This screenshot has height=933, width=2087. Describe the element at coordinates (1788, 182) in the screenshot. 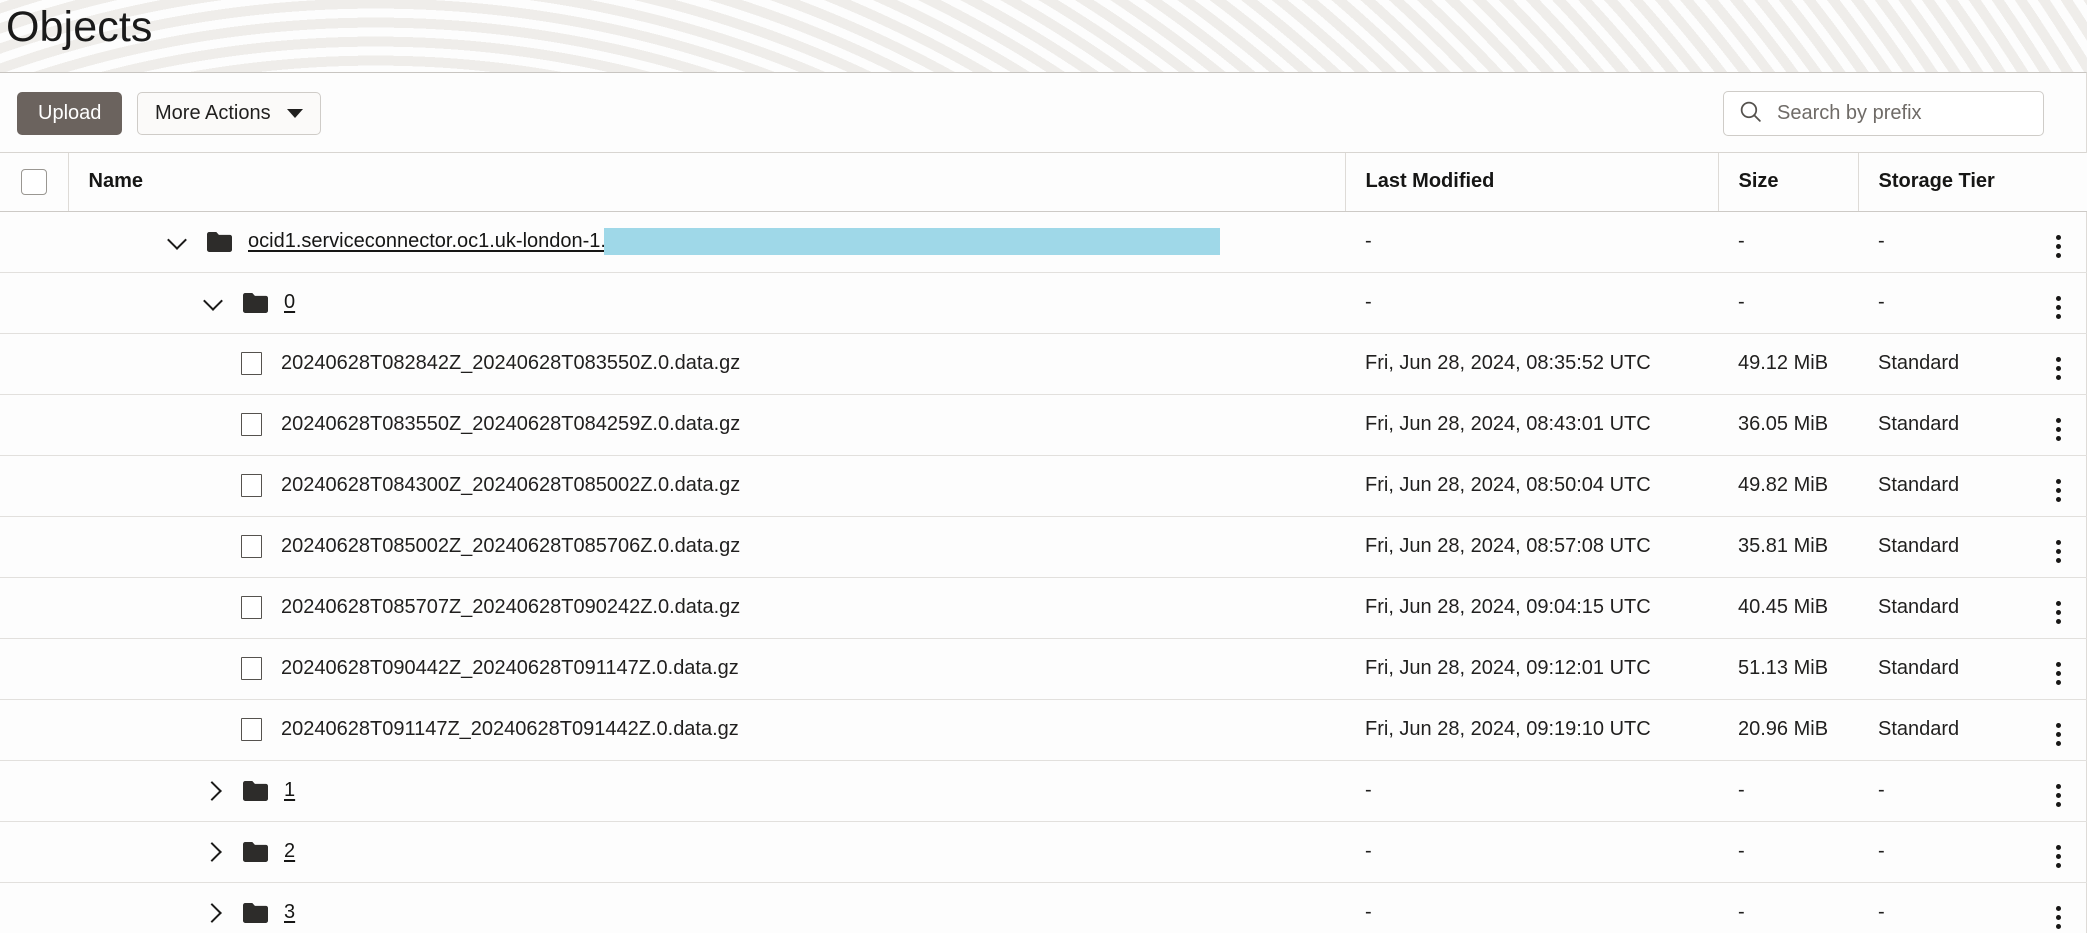

I see `column-header-size: Size` at that location.